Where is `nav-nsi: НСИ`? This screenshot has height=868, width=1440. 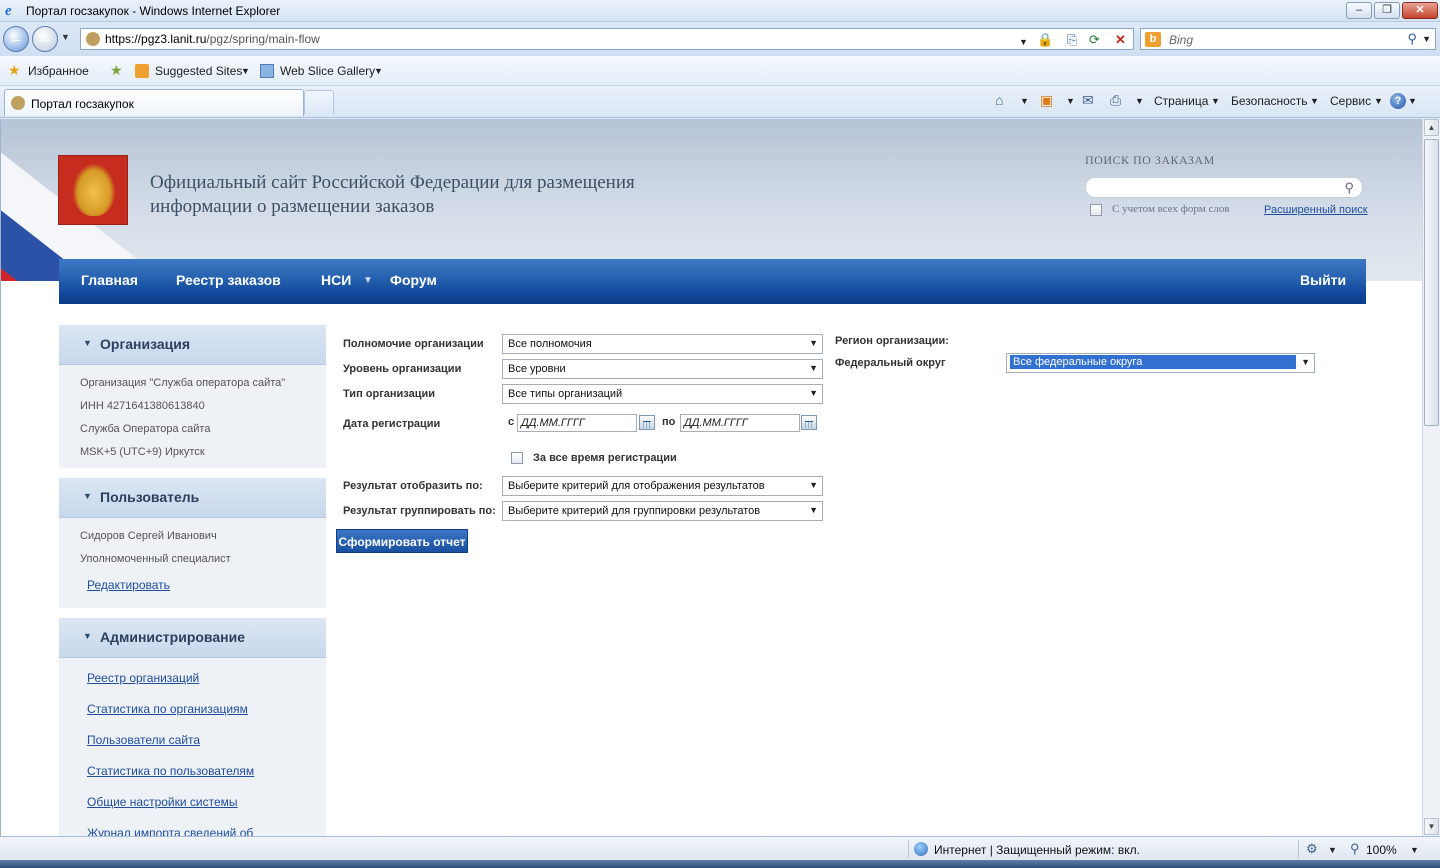 nav-nsi: НСИ is located at coordinates (336, 280).